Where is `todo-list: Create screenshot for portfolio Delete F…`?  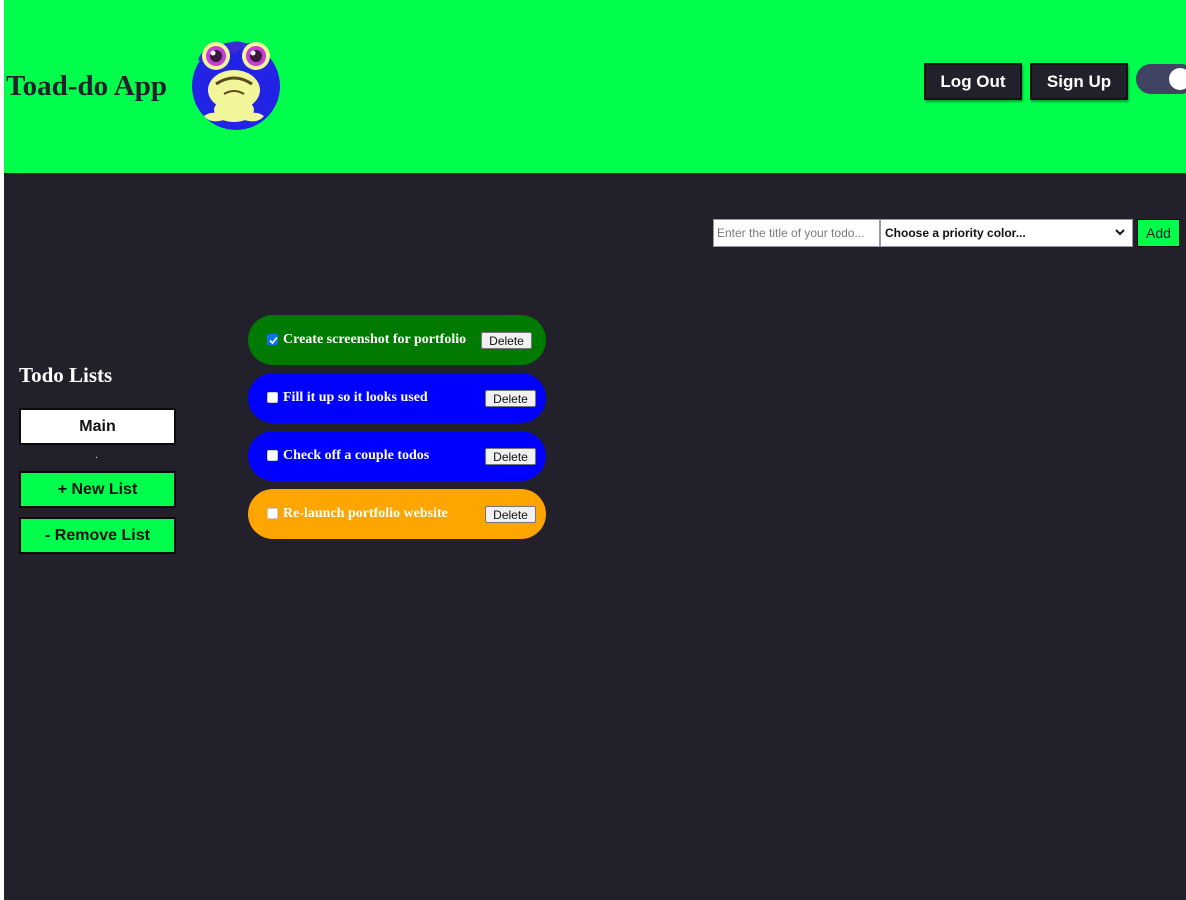
todo-list: Create screenshot for portfolio Delete F… is located at coordinates (397, 431).